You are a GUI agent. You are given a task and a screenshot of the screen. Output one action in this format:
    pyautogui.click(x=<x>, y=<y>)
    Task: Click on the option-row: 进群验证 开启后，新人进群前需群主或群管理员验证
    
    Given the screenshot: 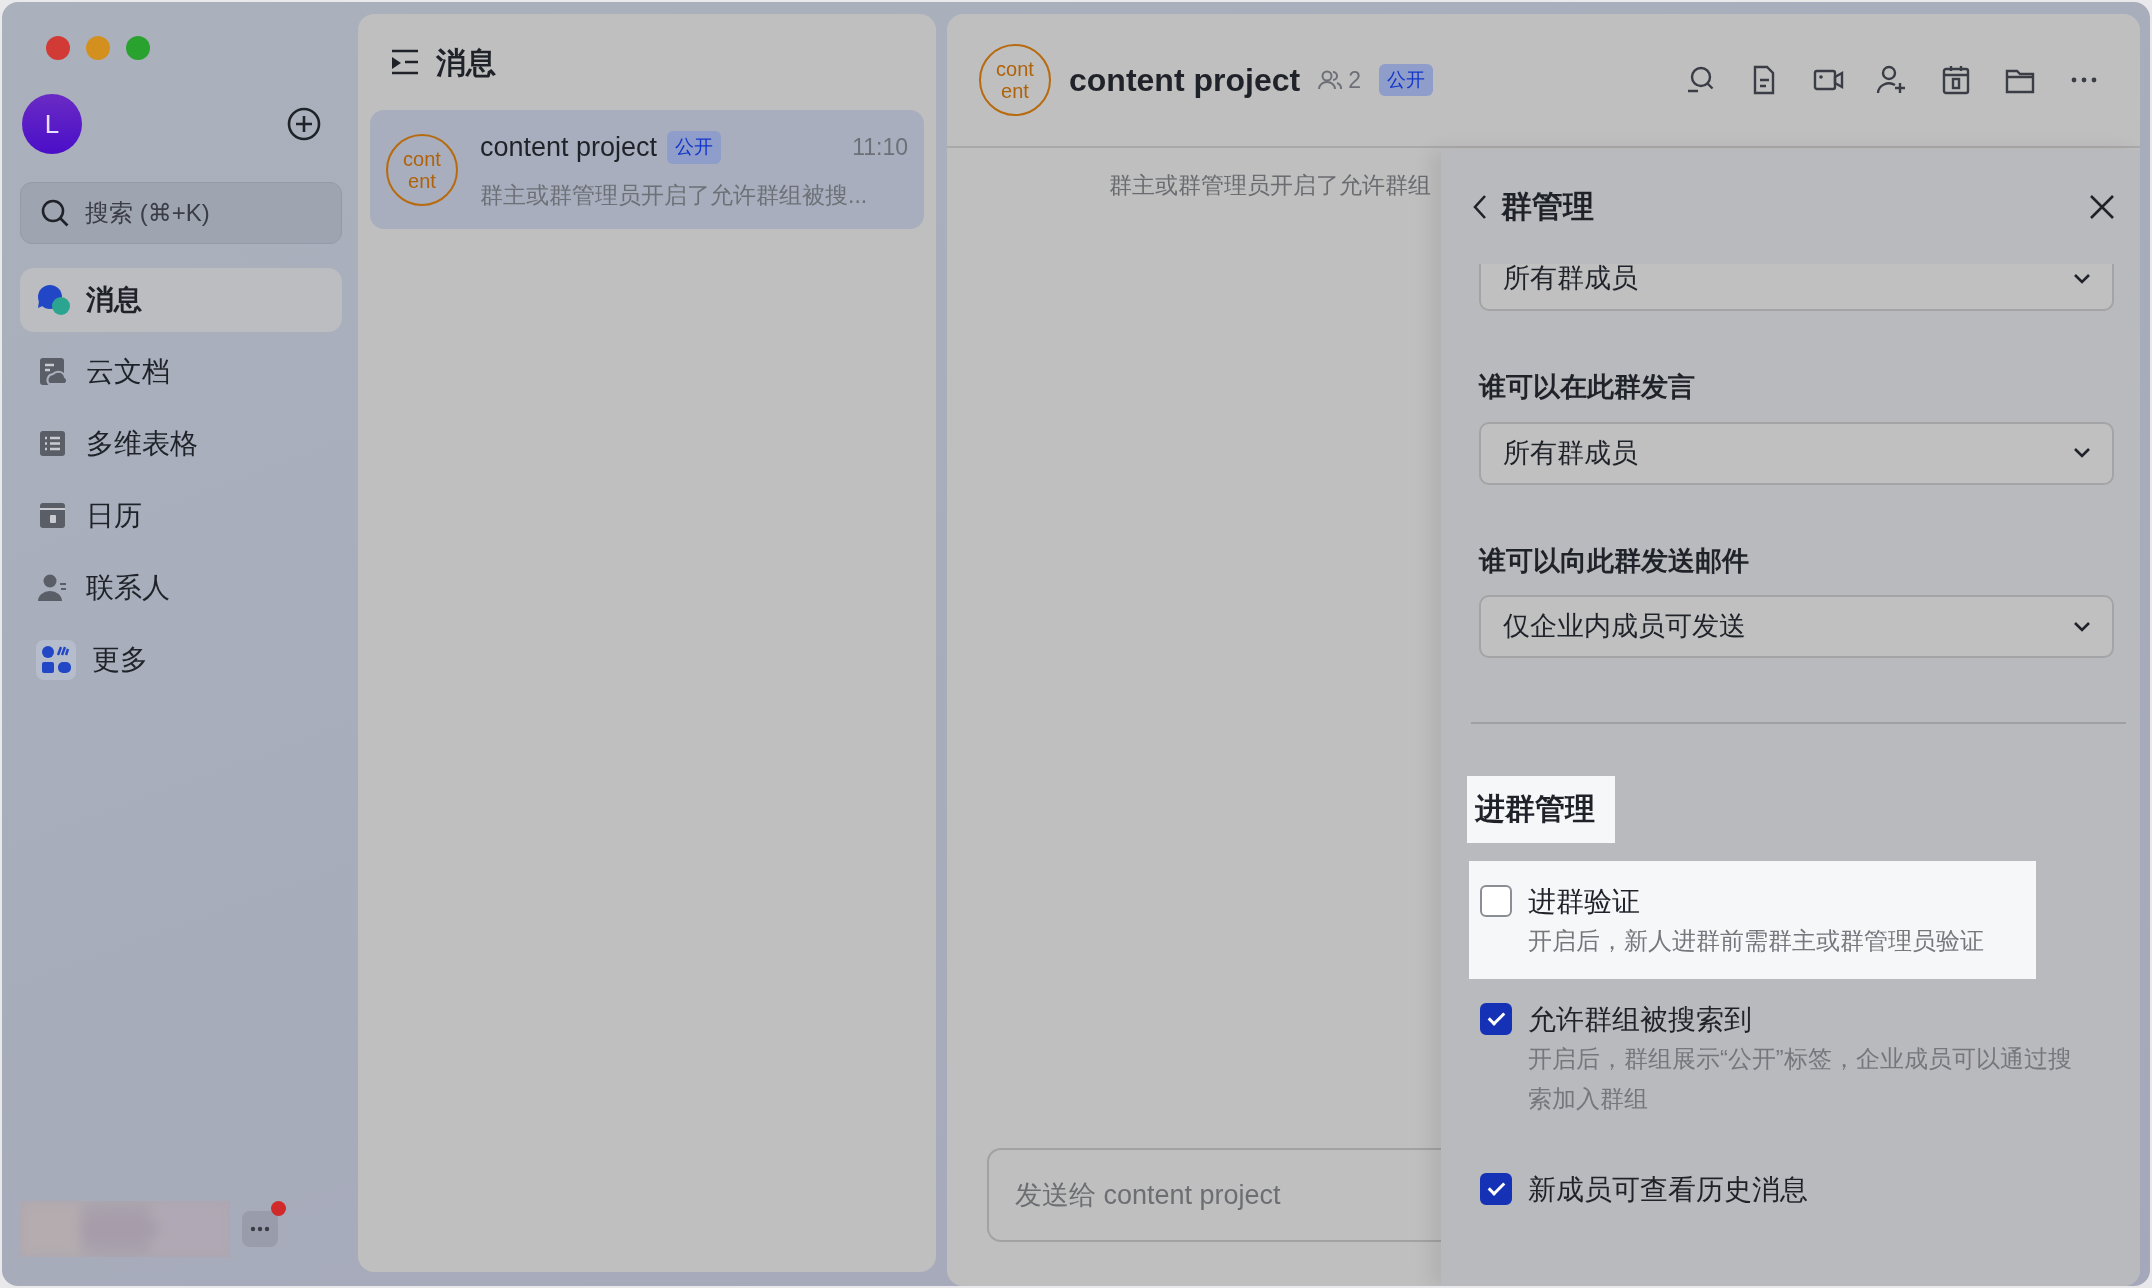 What is the action you would take?
    pyautogui.click(x=1752, y=920)
    